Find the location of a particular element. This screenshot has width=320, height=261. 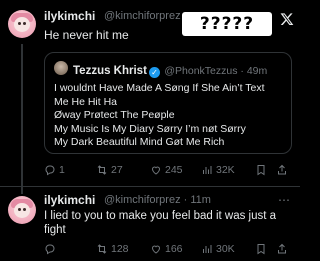

like-count: 245 is located at coordinates (174, 170).